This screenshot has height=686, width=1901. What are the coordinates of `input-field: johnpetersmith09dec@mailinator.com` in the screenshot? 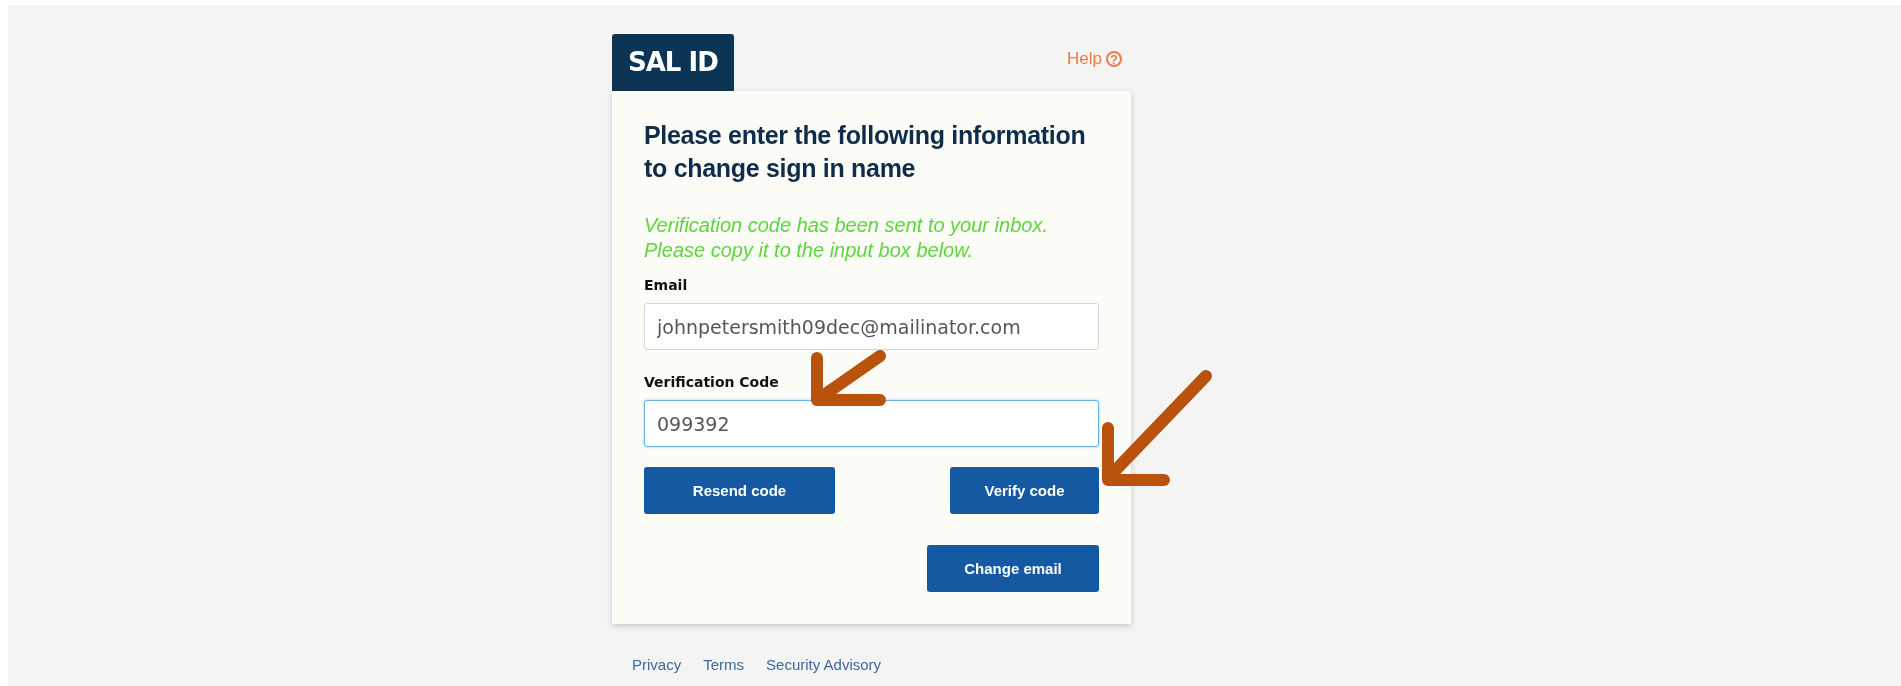 It's located at (871, 326).